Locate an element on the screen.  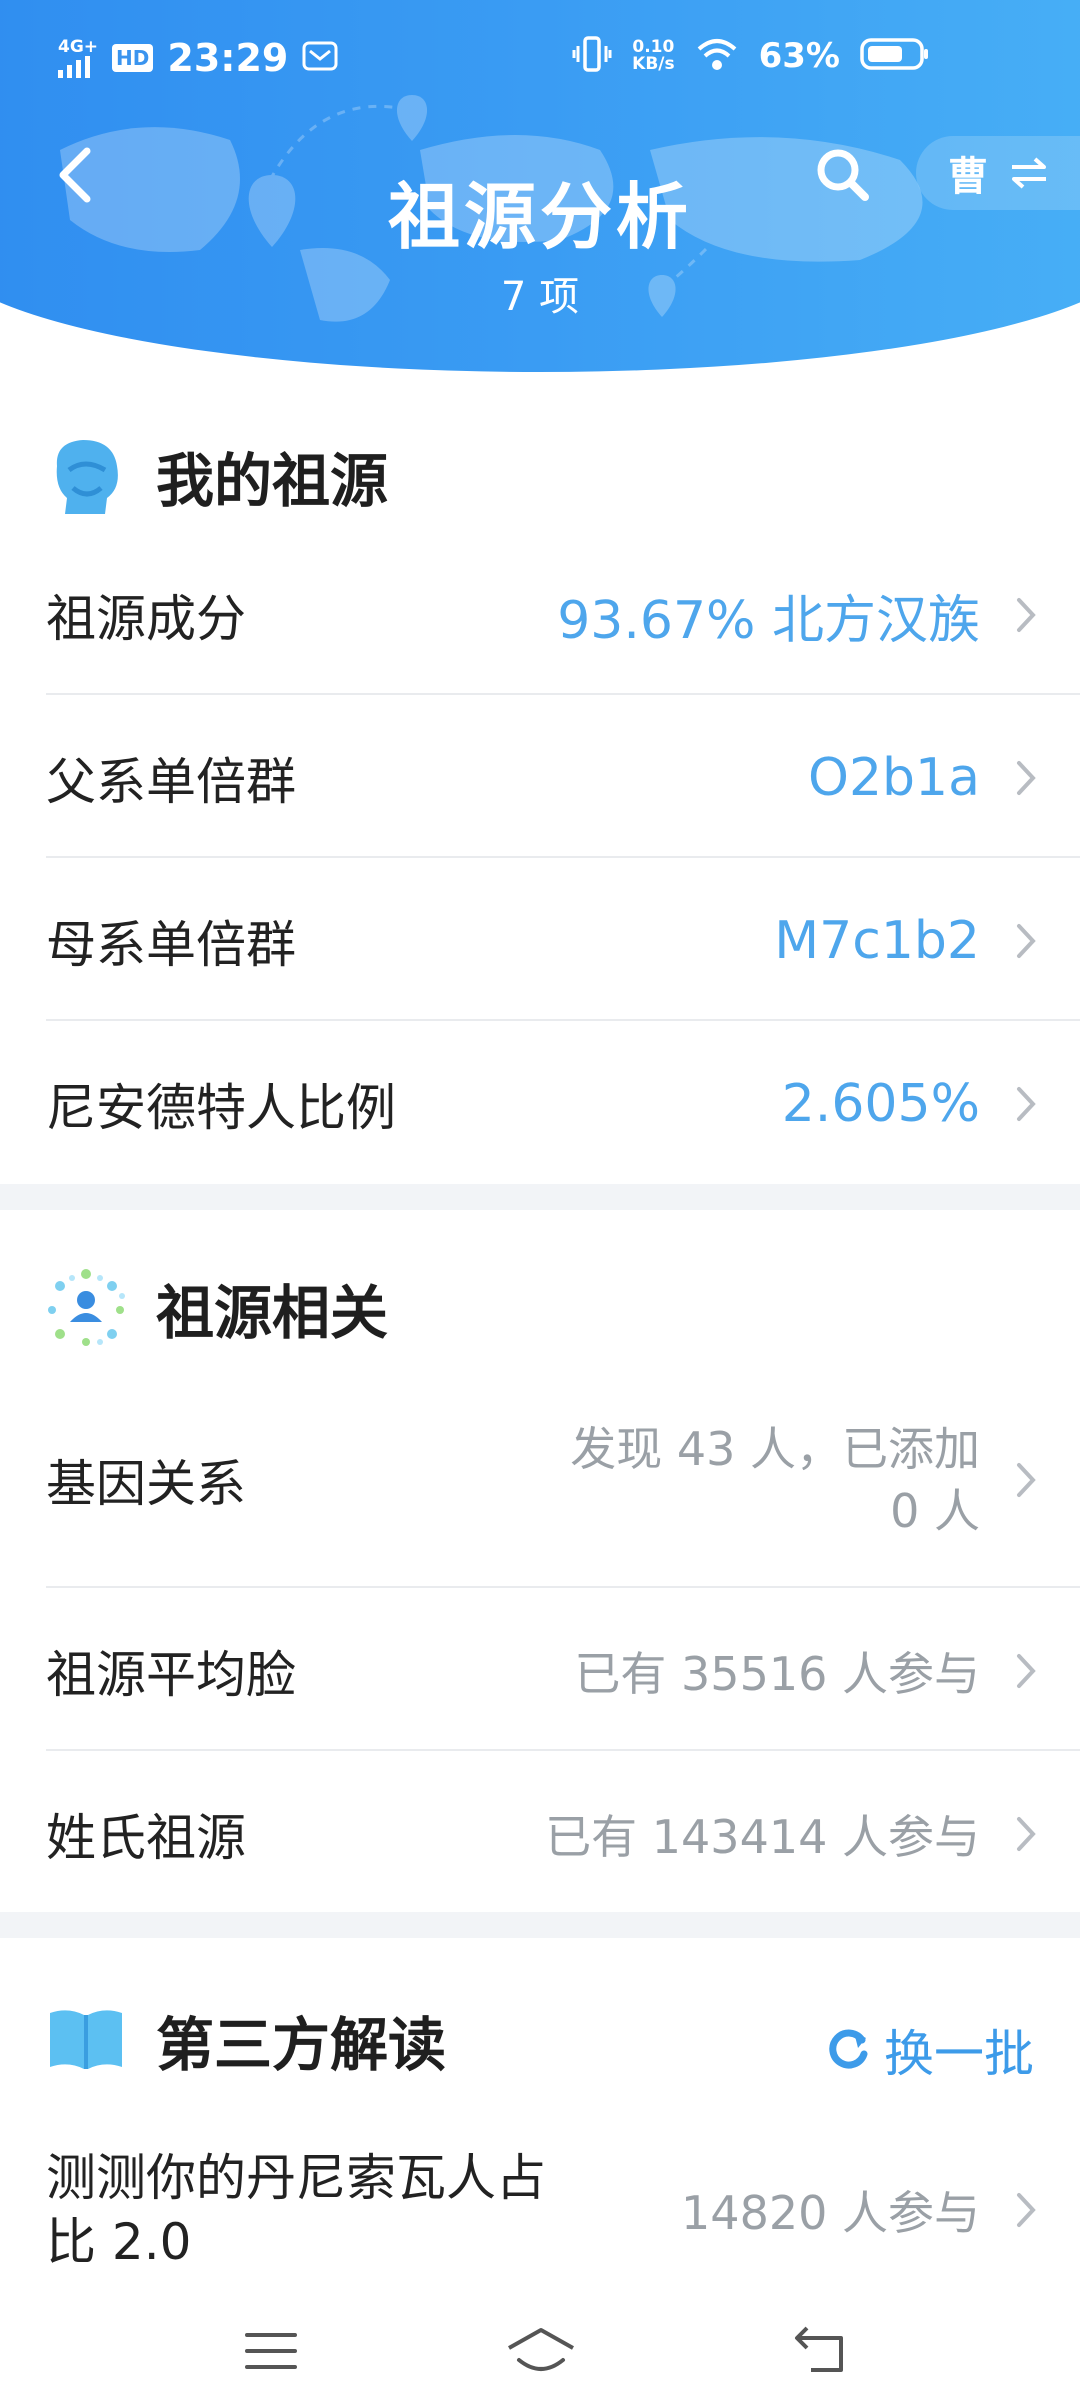
row-label: 测测你的丹尼索瓦人占 比 2.0 is located at coordinates (296, 2210).